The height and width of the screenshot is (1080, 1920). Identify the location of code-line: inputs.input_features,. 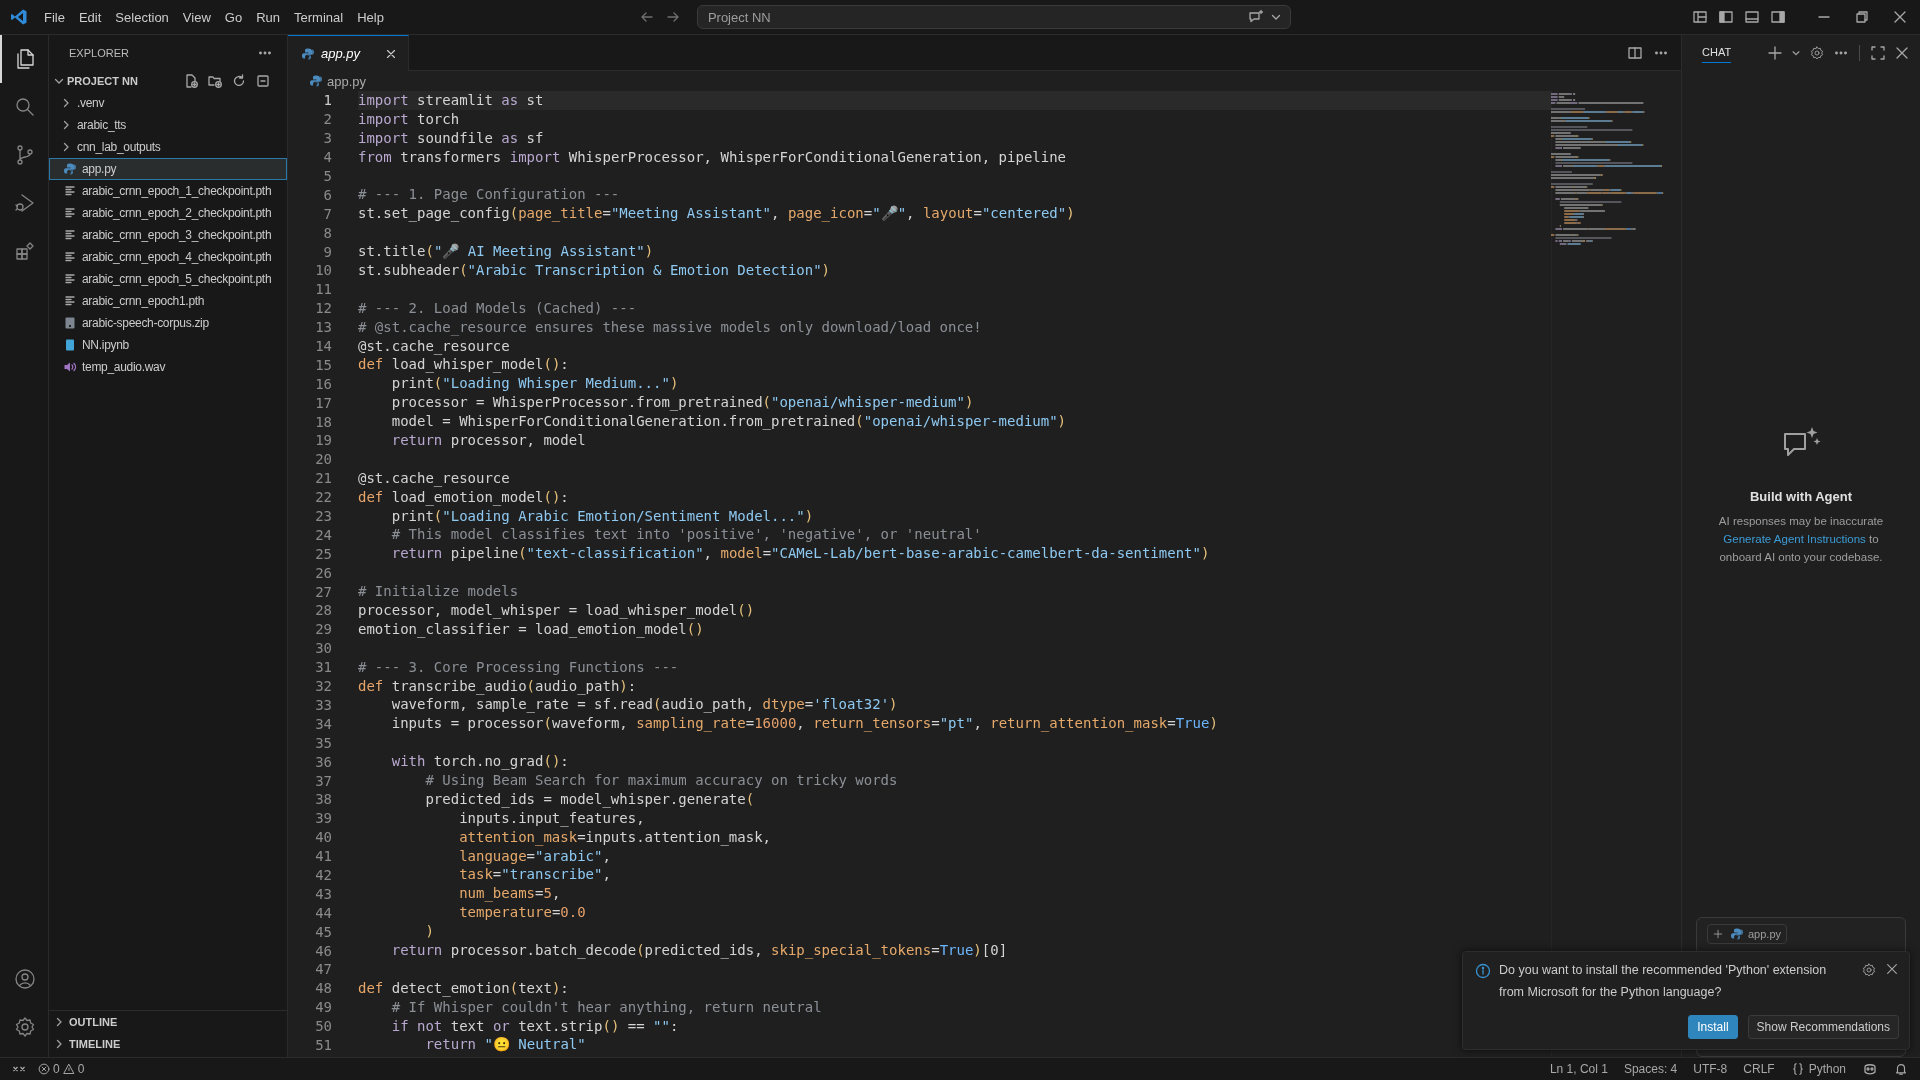
(551, 818).